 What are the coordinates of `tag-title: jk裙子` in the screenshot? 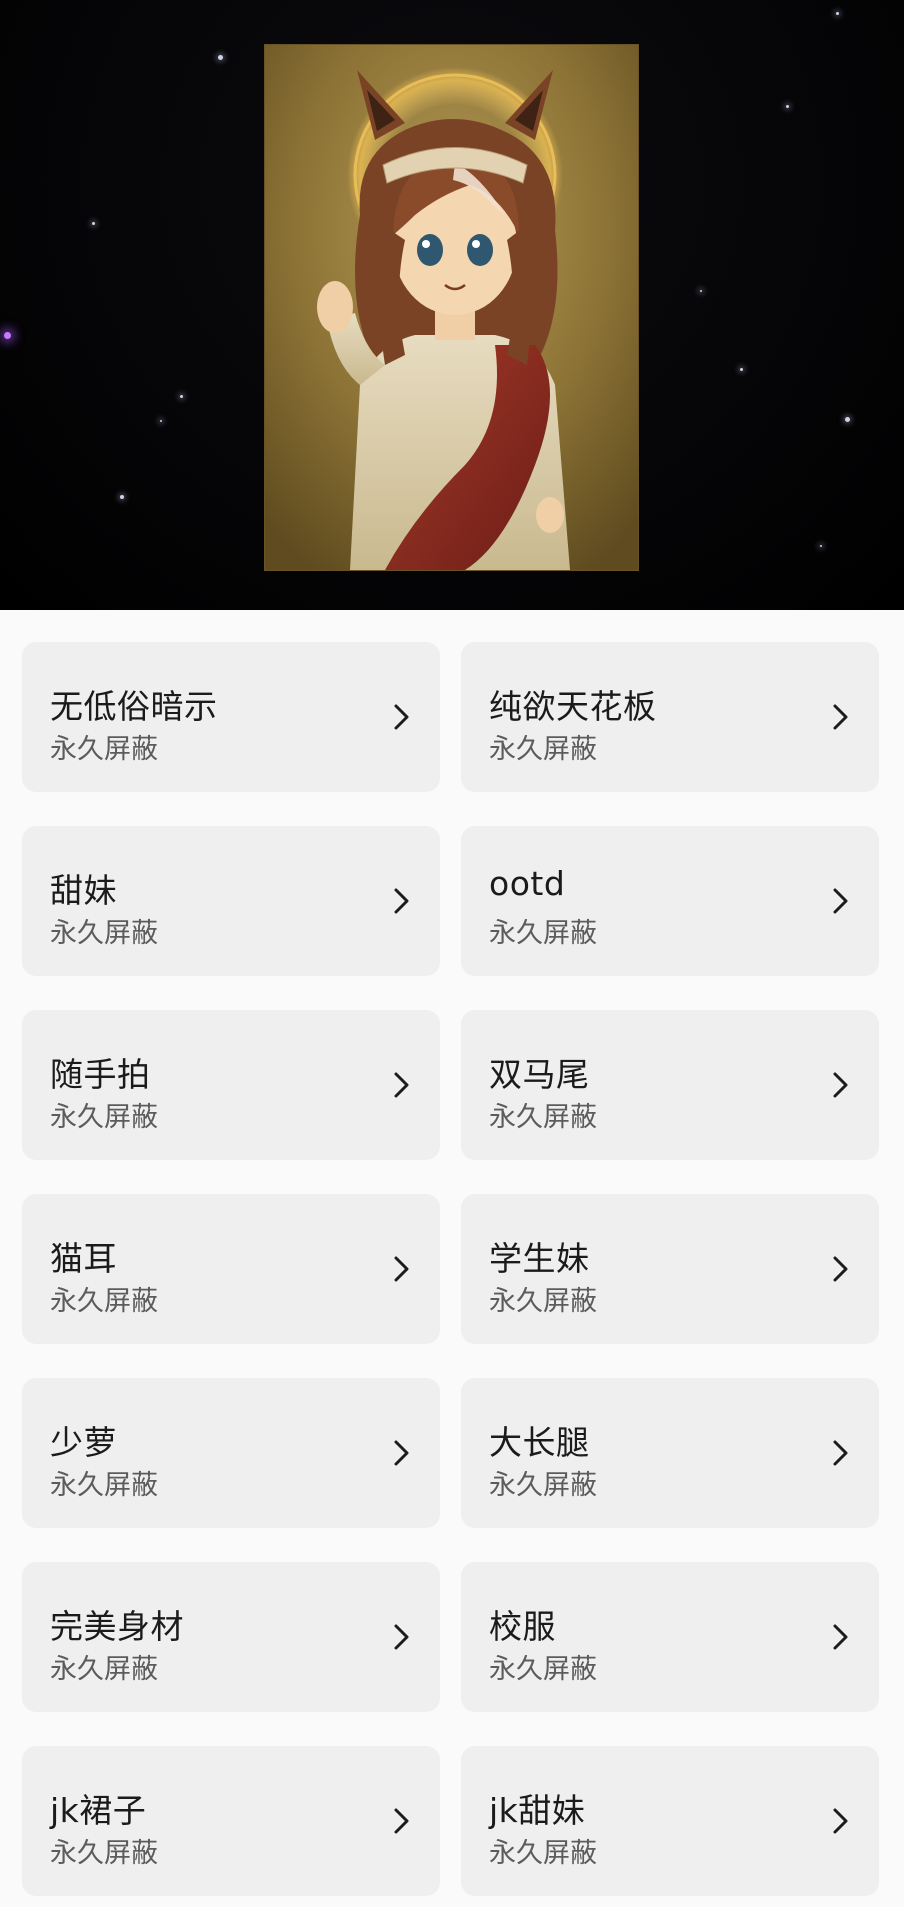 It's located at (98, 1810).